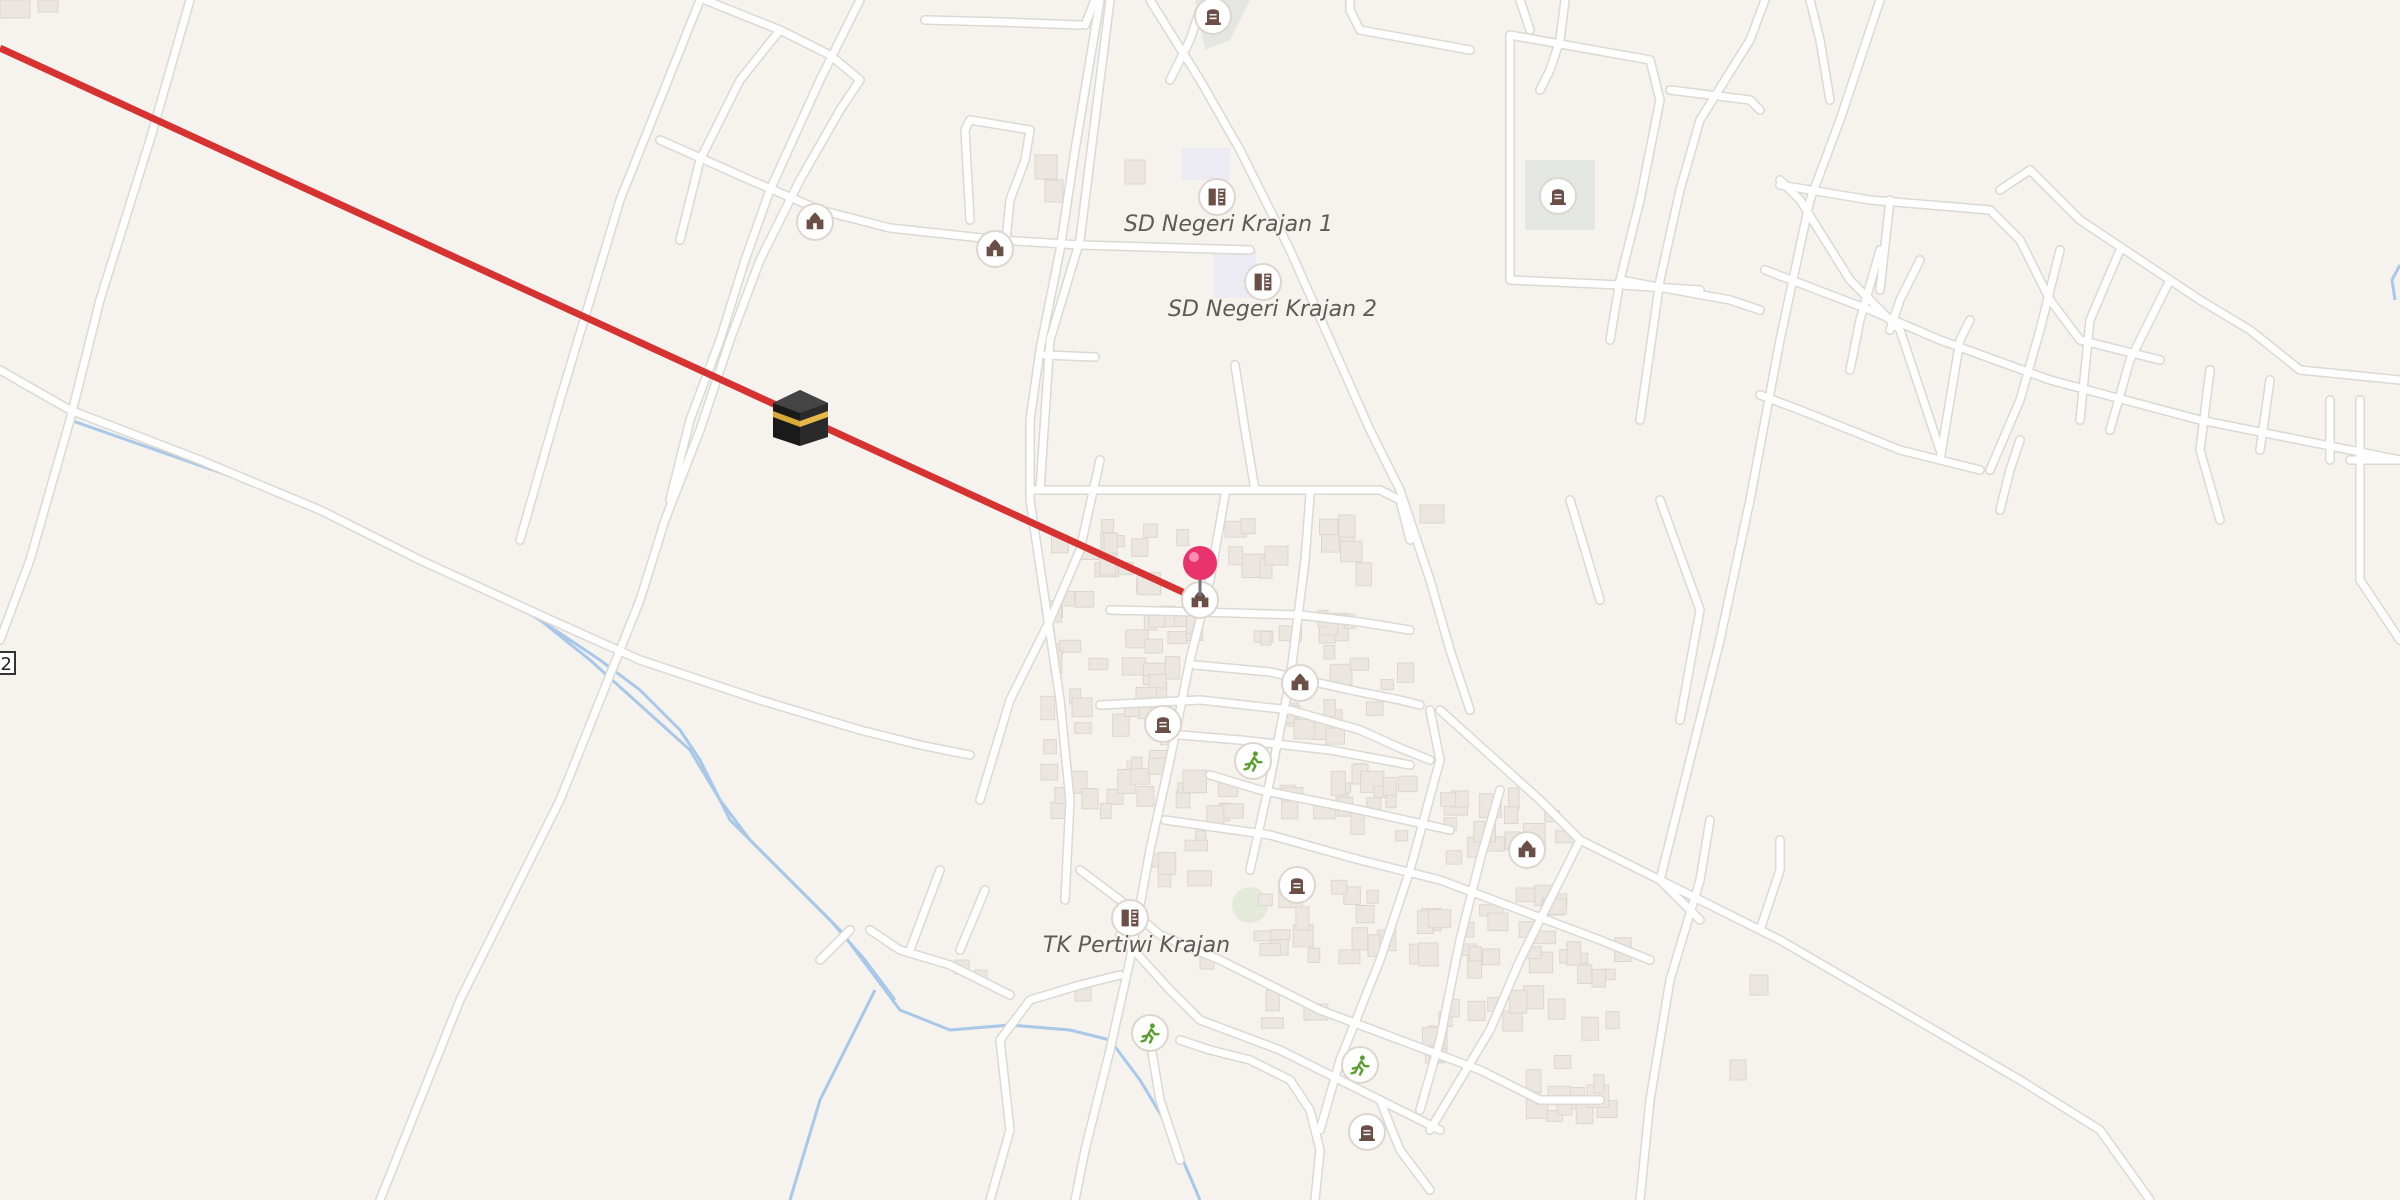 The height and width of the screenshot is (1200, 2400). What do you see at coordinates (1229, 224) in the screenshot?
I see `school-label: SD Negeri Krajan 1` at bounding box center [1229, 224].